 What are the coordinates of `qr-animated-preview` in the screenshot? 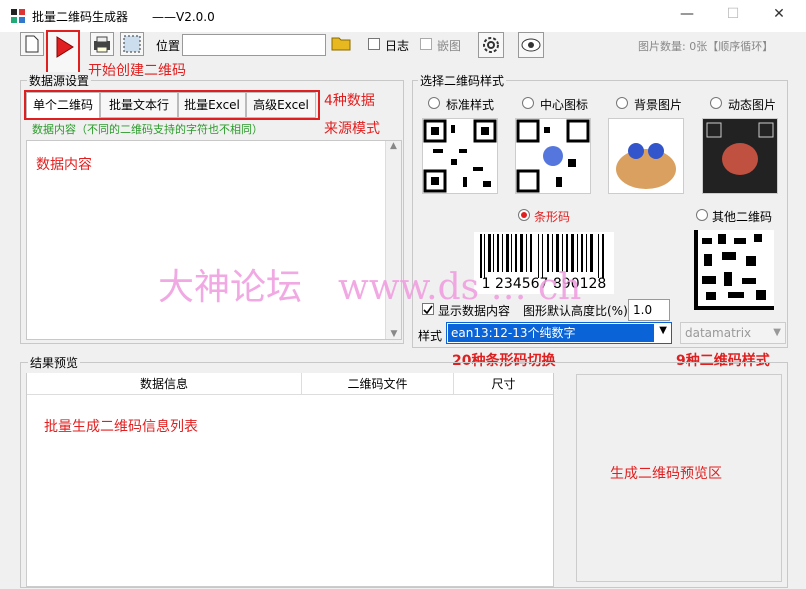 It's located at (740, 156).